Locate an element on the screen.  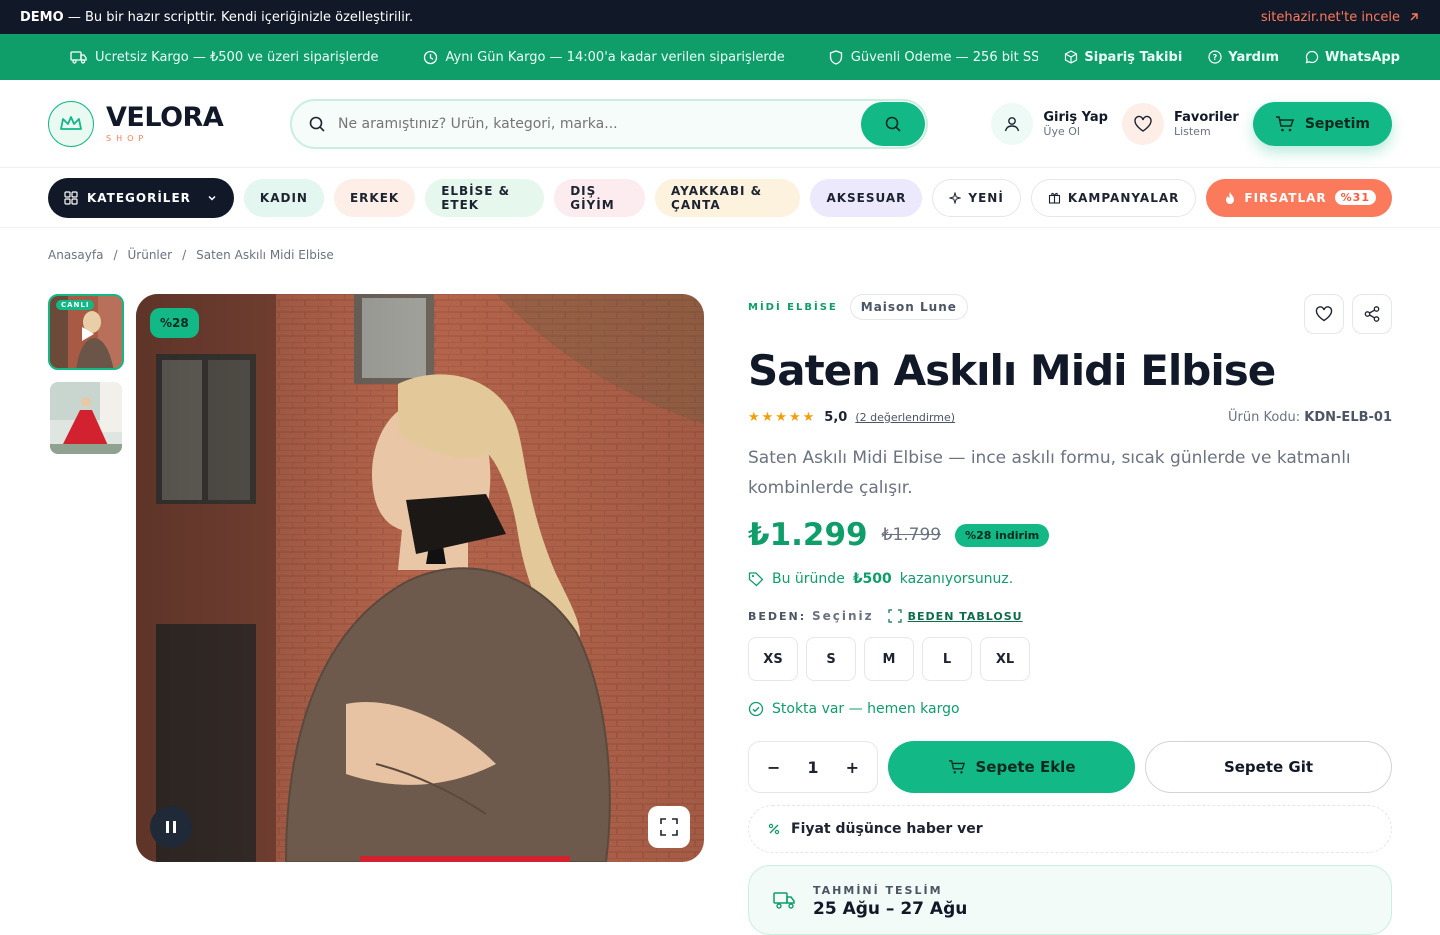
search-button is located at coordinates (893, 123).